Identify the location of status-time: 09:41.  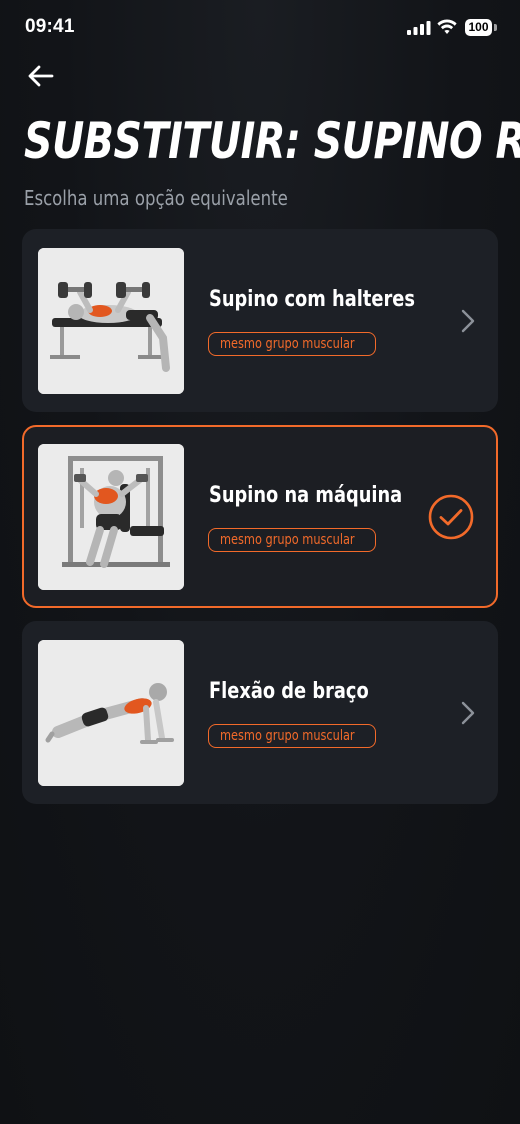
(50, 26).